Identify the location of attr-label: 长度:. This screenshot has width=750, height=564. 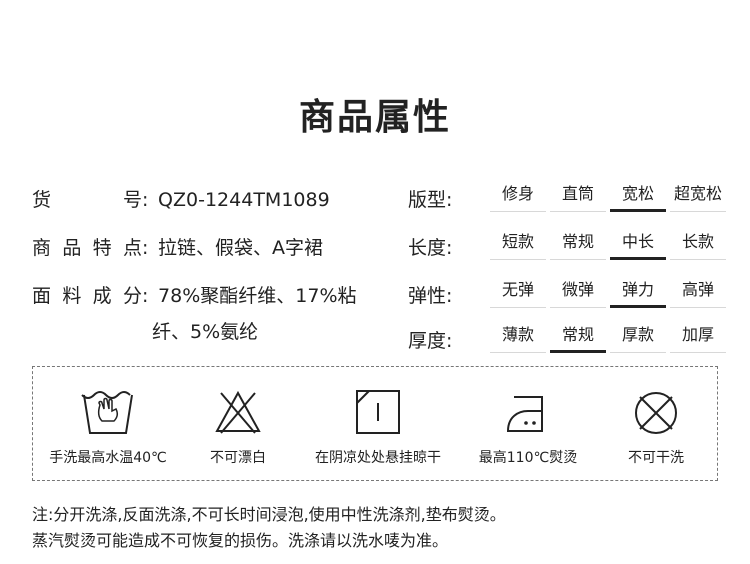
(430, 248).